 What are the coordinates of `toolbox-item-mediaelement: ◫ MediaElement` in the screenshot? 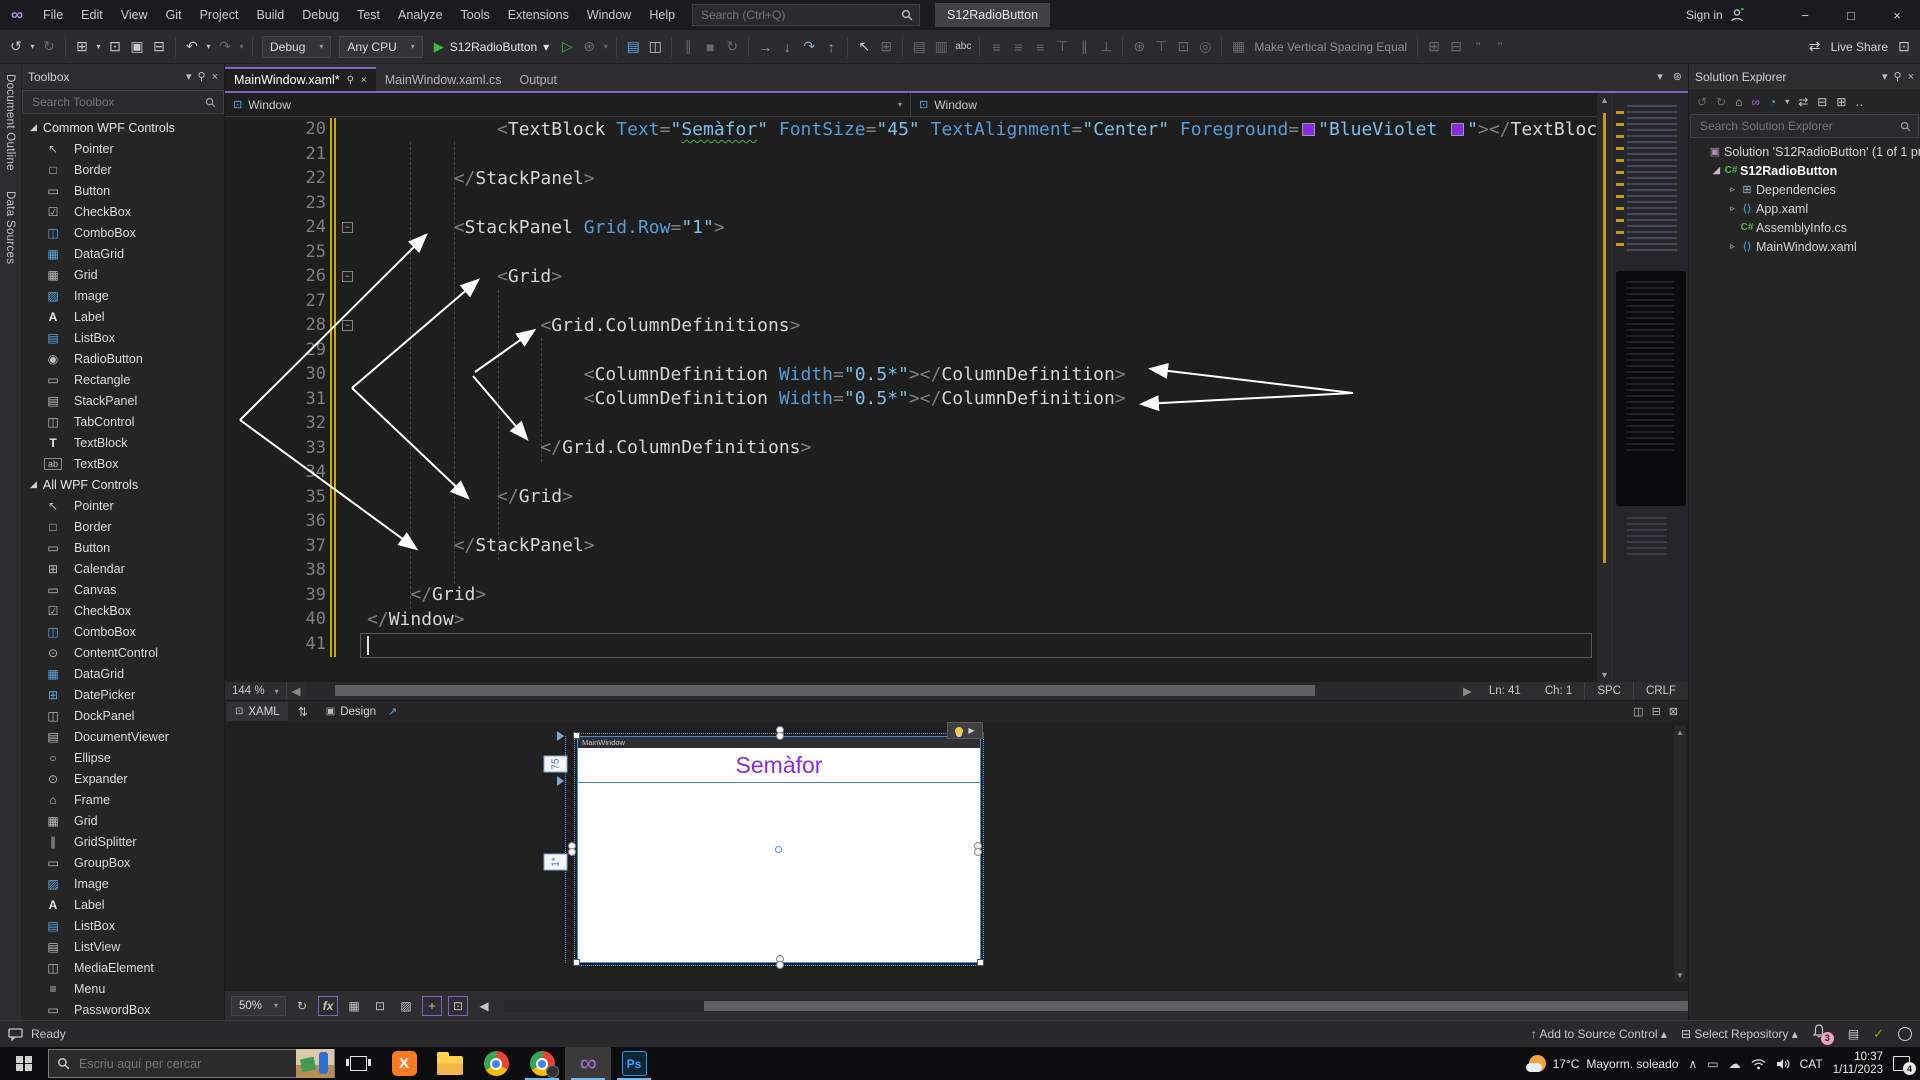 It's located at (123, 967).